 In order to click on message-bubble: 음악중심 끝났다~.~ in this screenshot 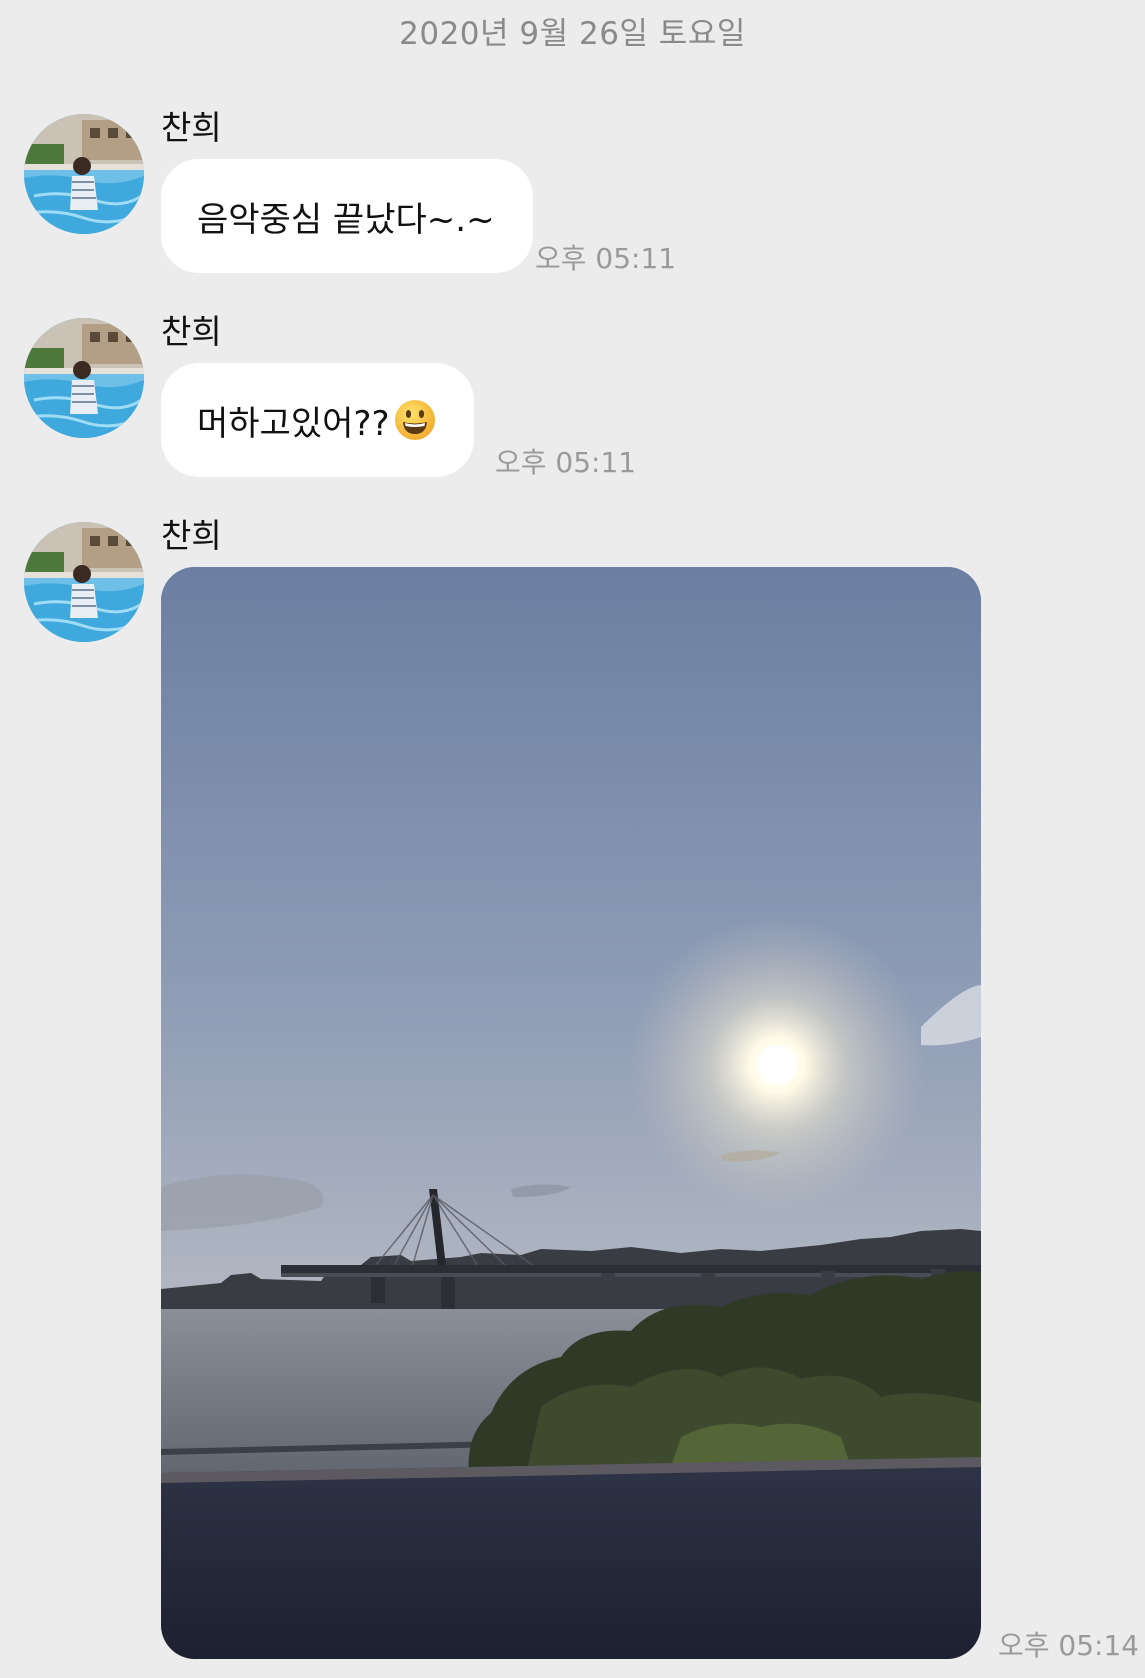, I will do `click(347, 216)`.